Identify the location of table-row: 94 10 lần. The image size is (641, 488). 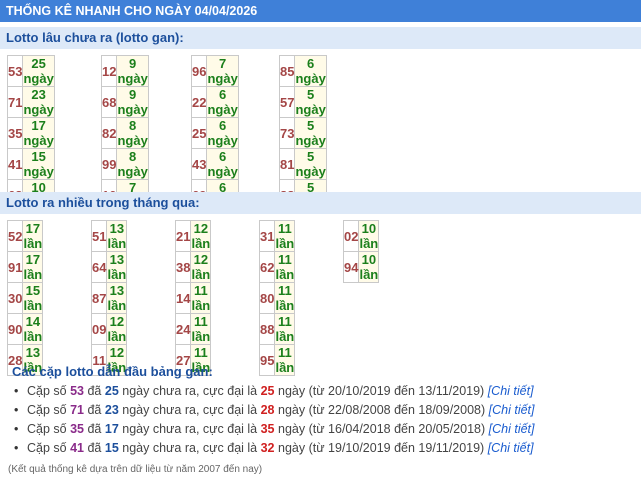
(361, 267).